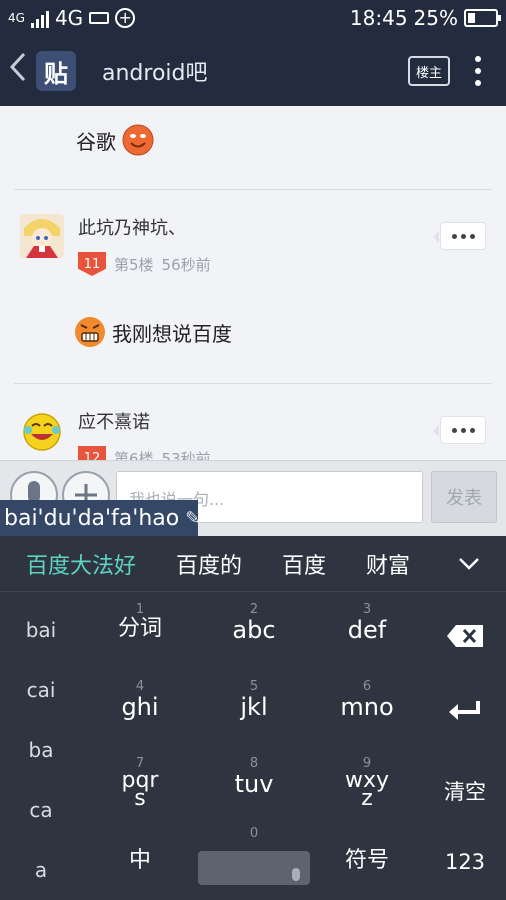 The image size is (506, 900). Describe the element at coordinates (378, 18) in the screenshot. I see `clock: 18:45` at that location.